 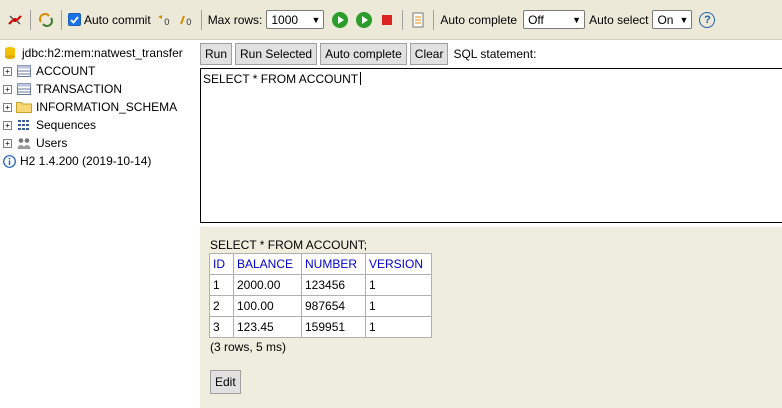 What do you see at coordinates (665, 19) in the screenshot?
I see `auto-select-value: On` at bounding box center [665, 19].